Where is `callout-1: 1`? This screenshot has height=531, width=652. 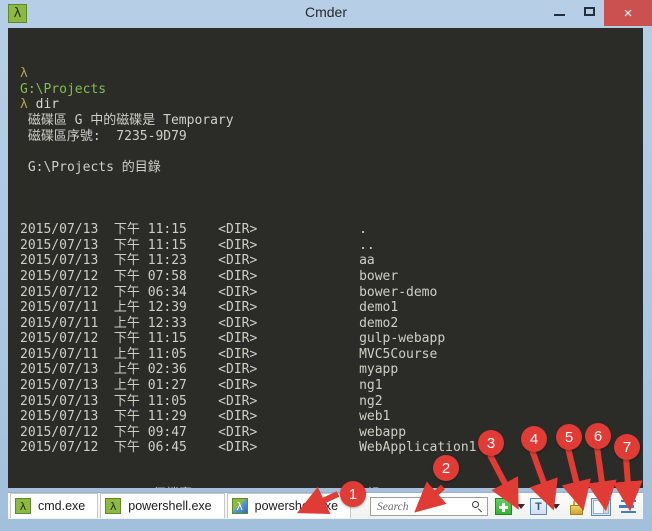 callout-1: 1 is located at coordinates (353, 494).